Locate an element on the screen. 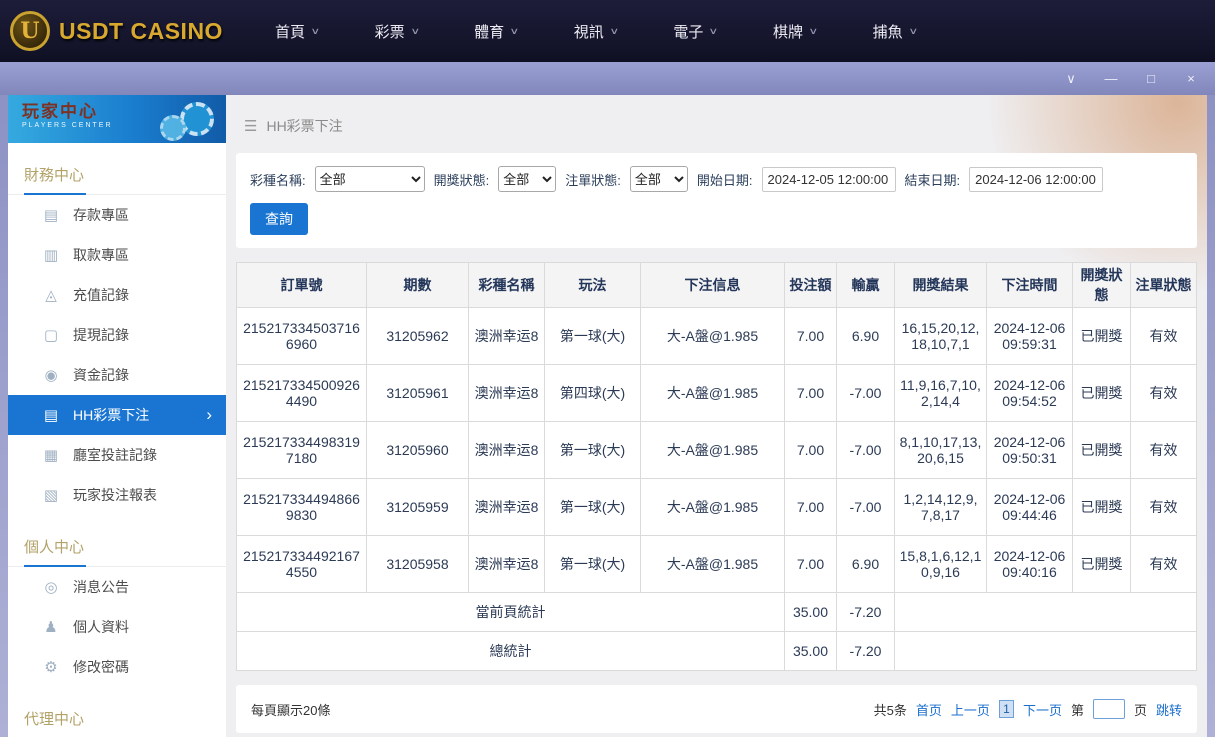  maximize-button: □ is located at coordinates (1151, 78).